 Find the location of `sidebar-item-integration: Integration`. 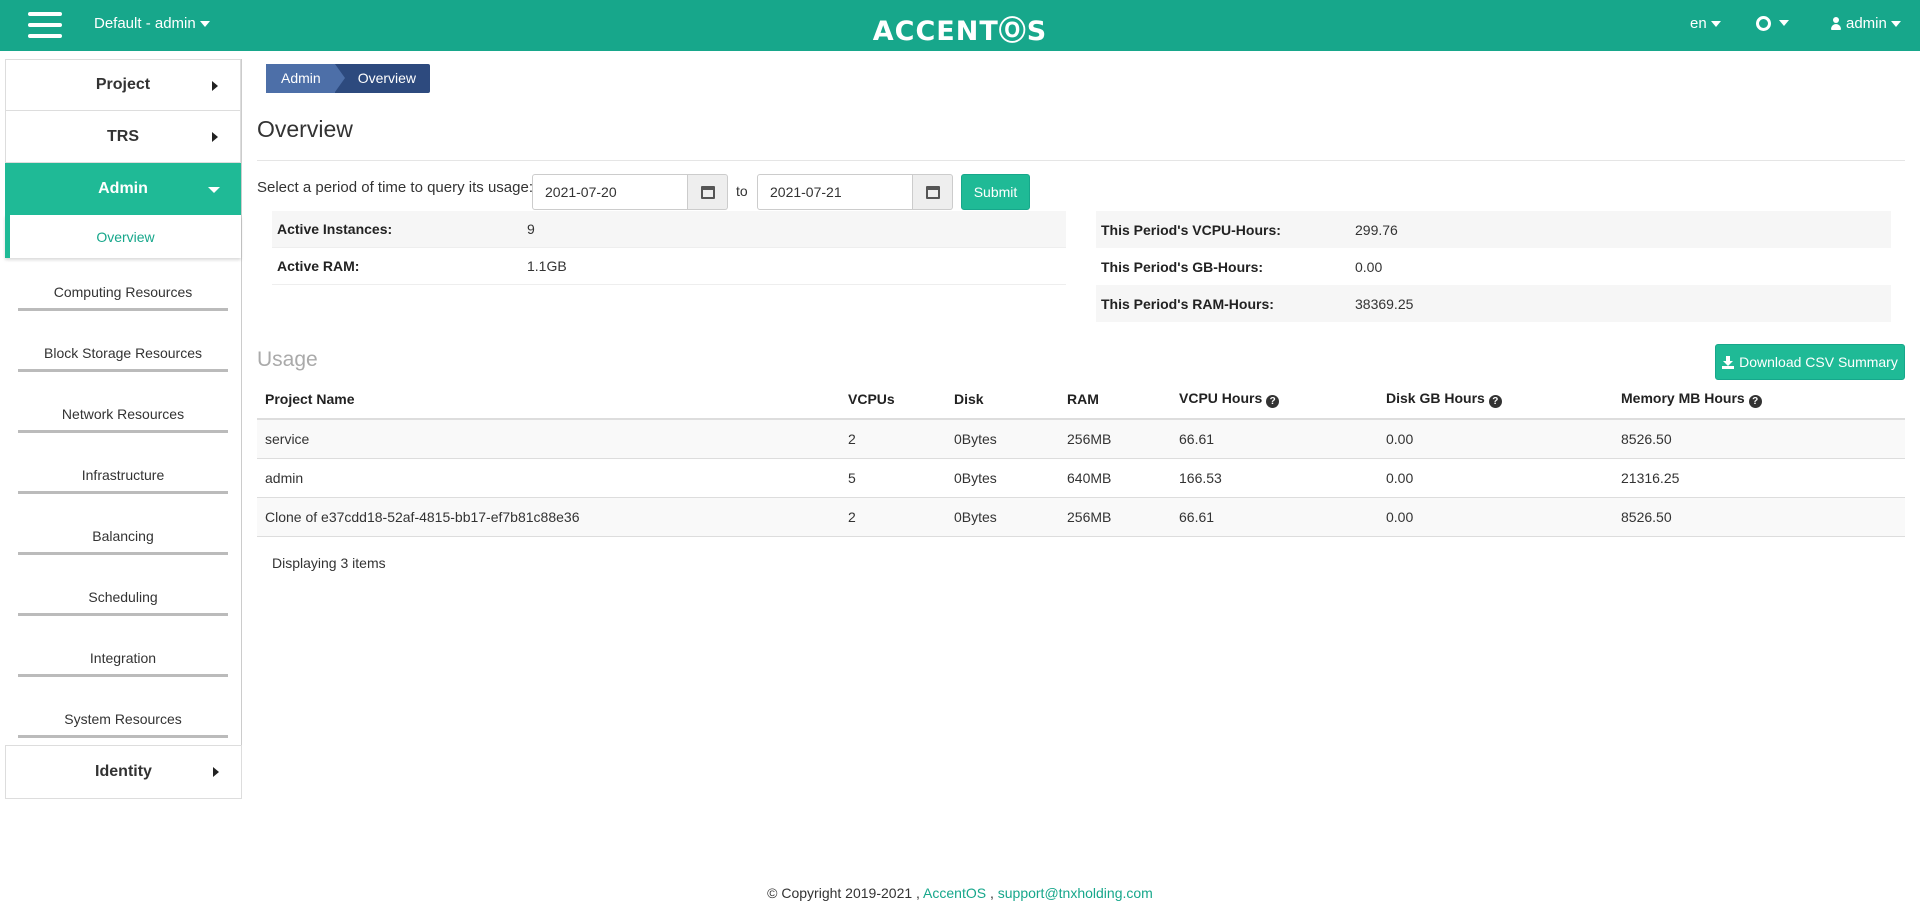

sidebar-item-integration: Integration is located at coordinates (123, 654).